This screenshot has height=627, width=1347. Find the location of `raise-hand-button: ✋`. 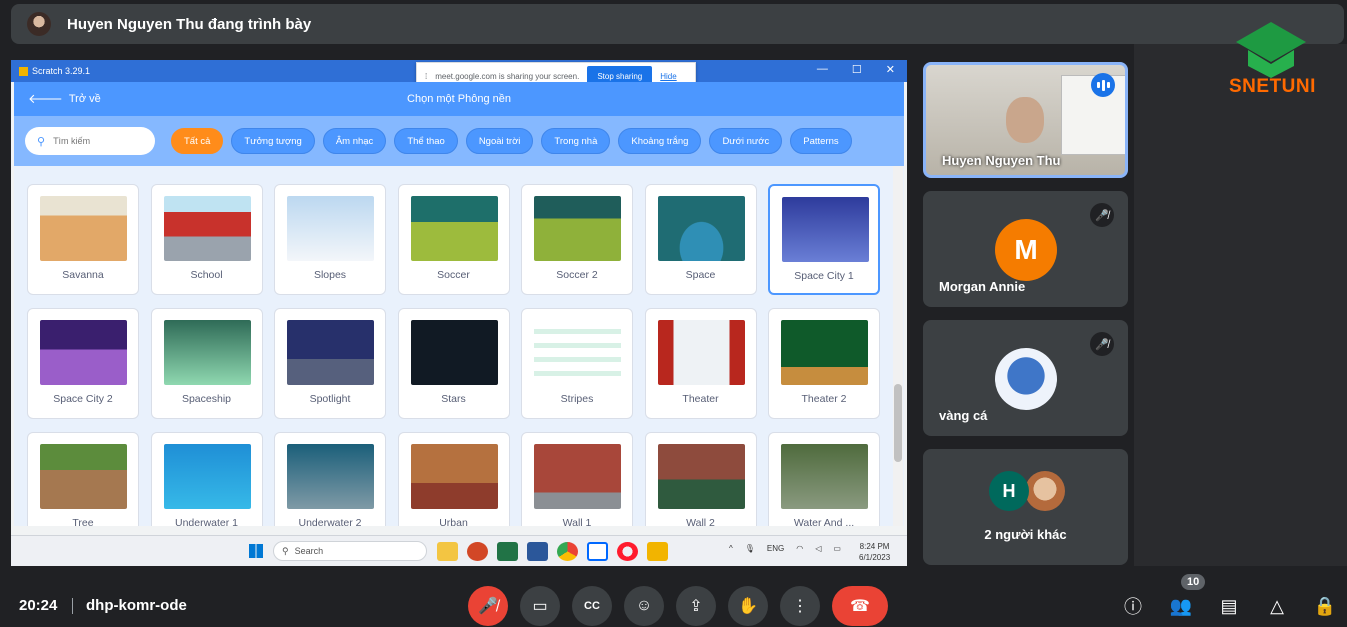

raise-hand-button: ✋ is located at coordinates (748, 606).